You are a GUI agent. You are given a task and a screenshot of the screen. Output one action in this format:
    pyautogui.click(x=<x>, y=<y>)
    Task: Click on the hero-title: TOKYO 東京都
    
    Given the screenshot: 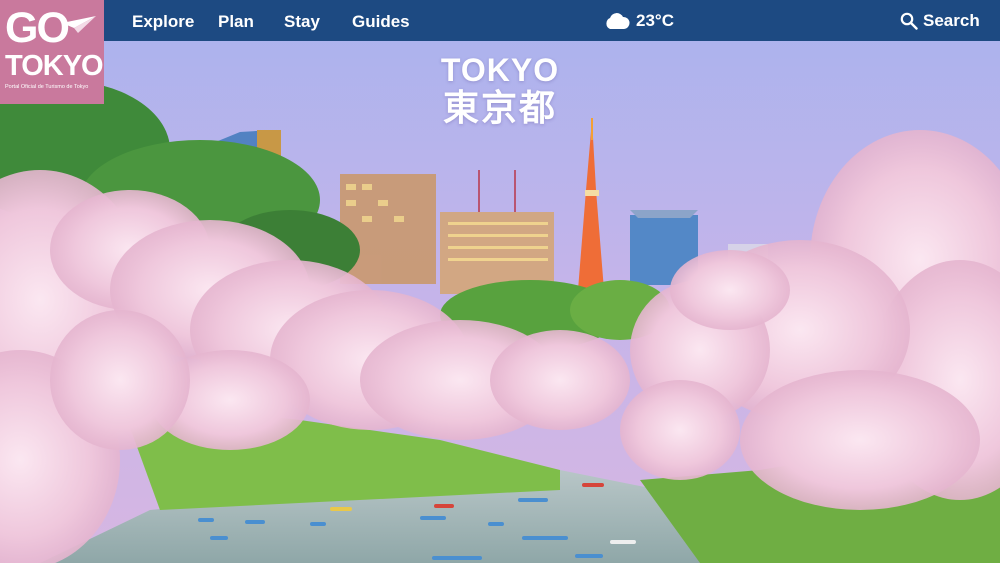 What is the action you would take?
    pyautogui.click(x=500, y=91)
    